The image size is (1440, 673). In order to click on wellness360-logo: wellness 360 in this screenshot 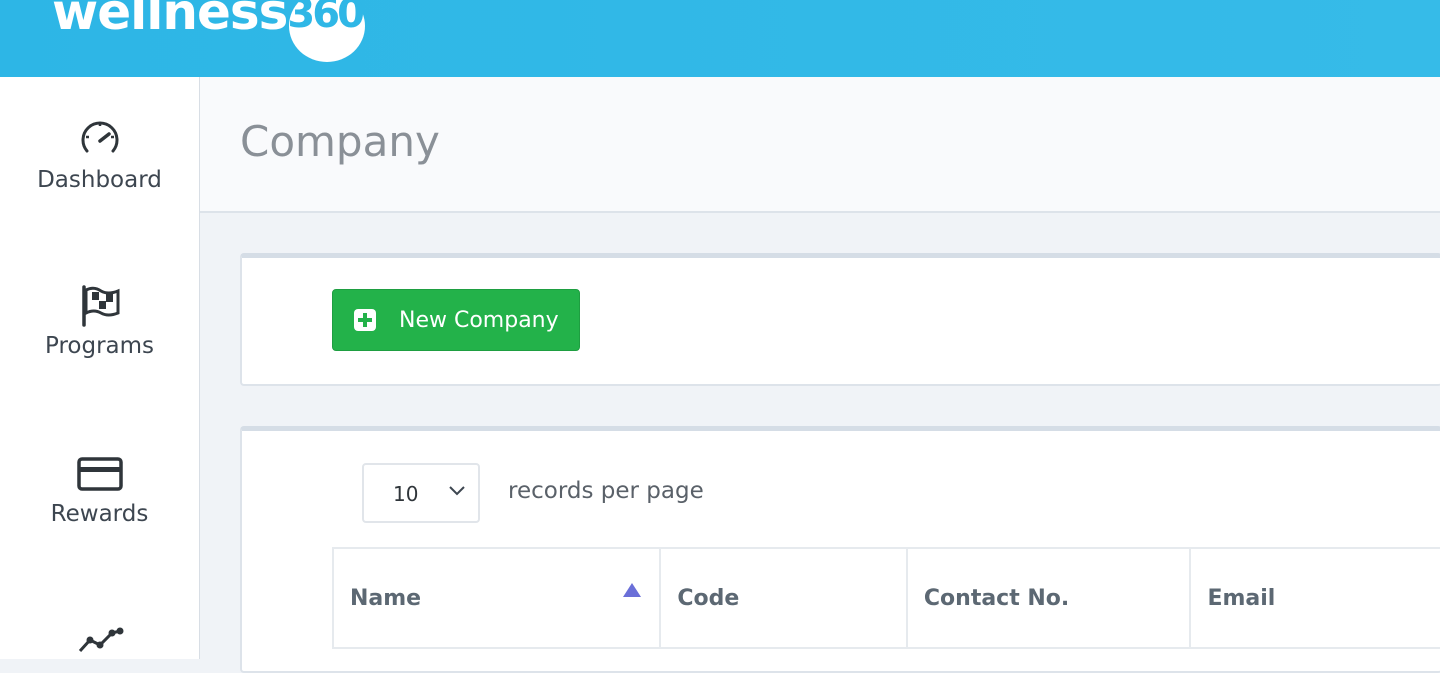, I will do `click(209, 31)`.